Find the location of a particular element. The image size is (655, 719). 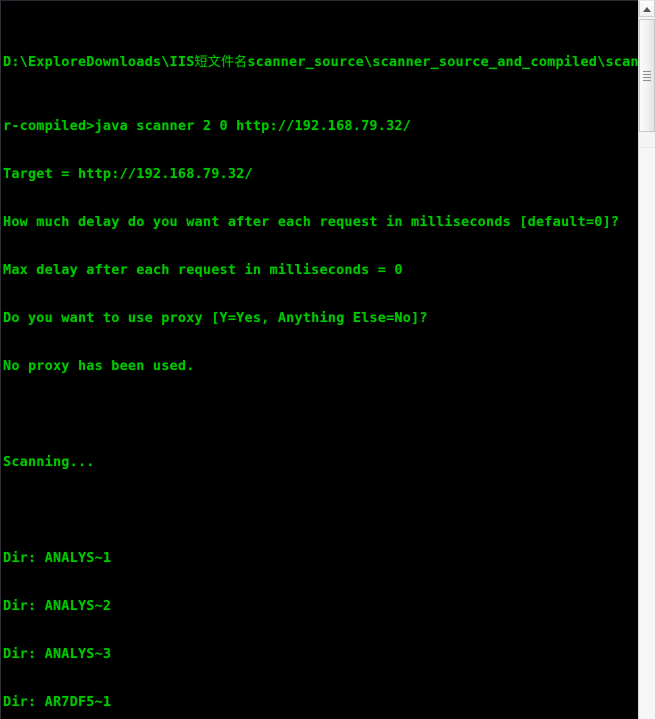

triangle-up-icon is located at coordinates (647, 9).